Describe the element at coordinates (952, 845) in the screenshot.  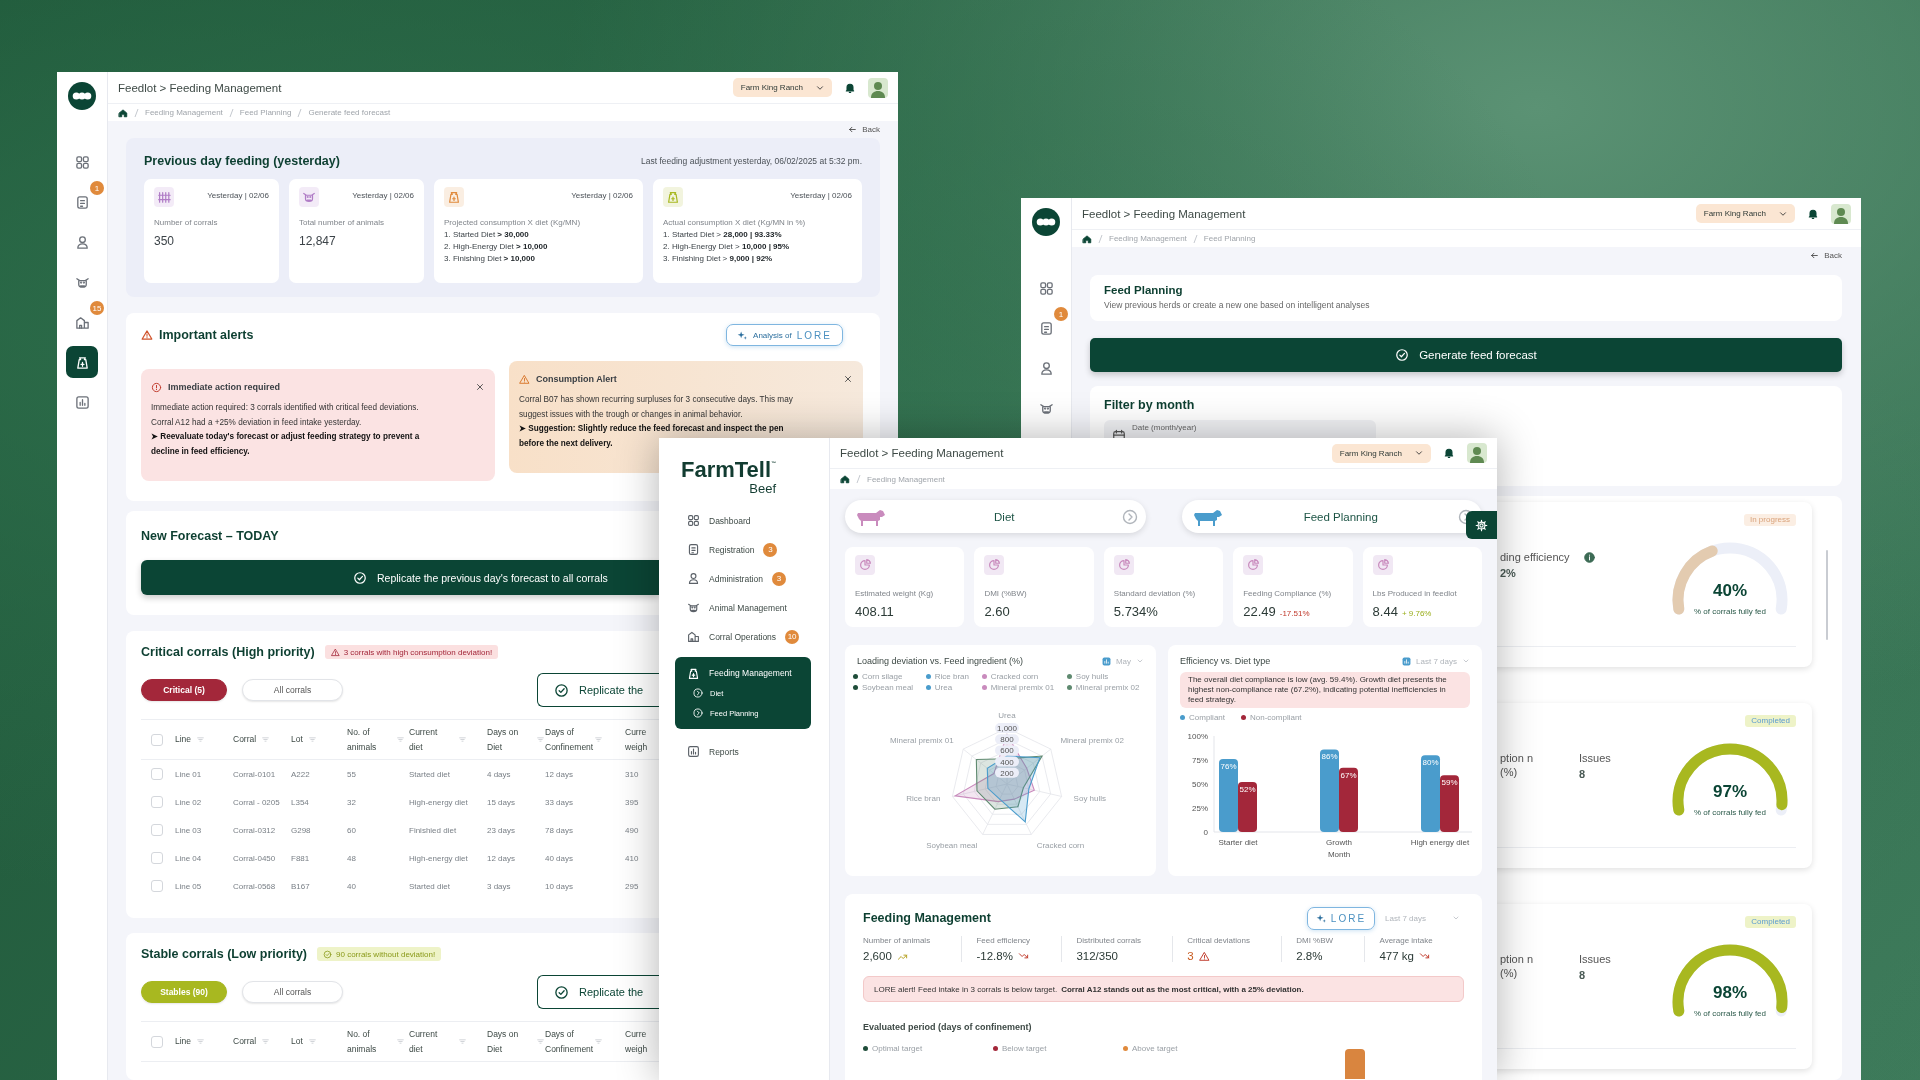
I see `axis-label: Soybean meal` at that location.